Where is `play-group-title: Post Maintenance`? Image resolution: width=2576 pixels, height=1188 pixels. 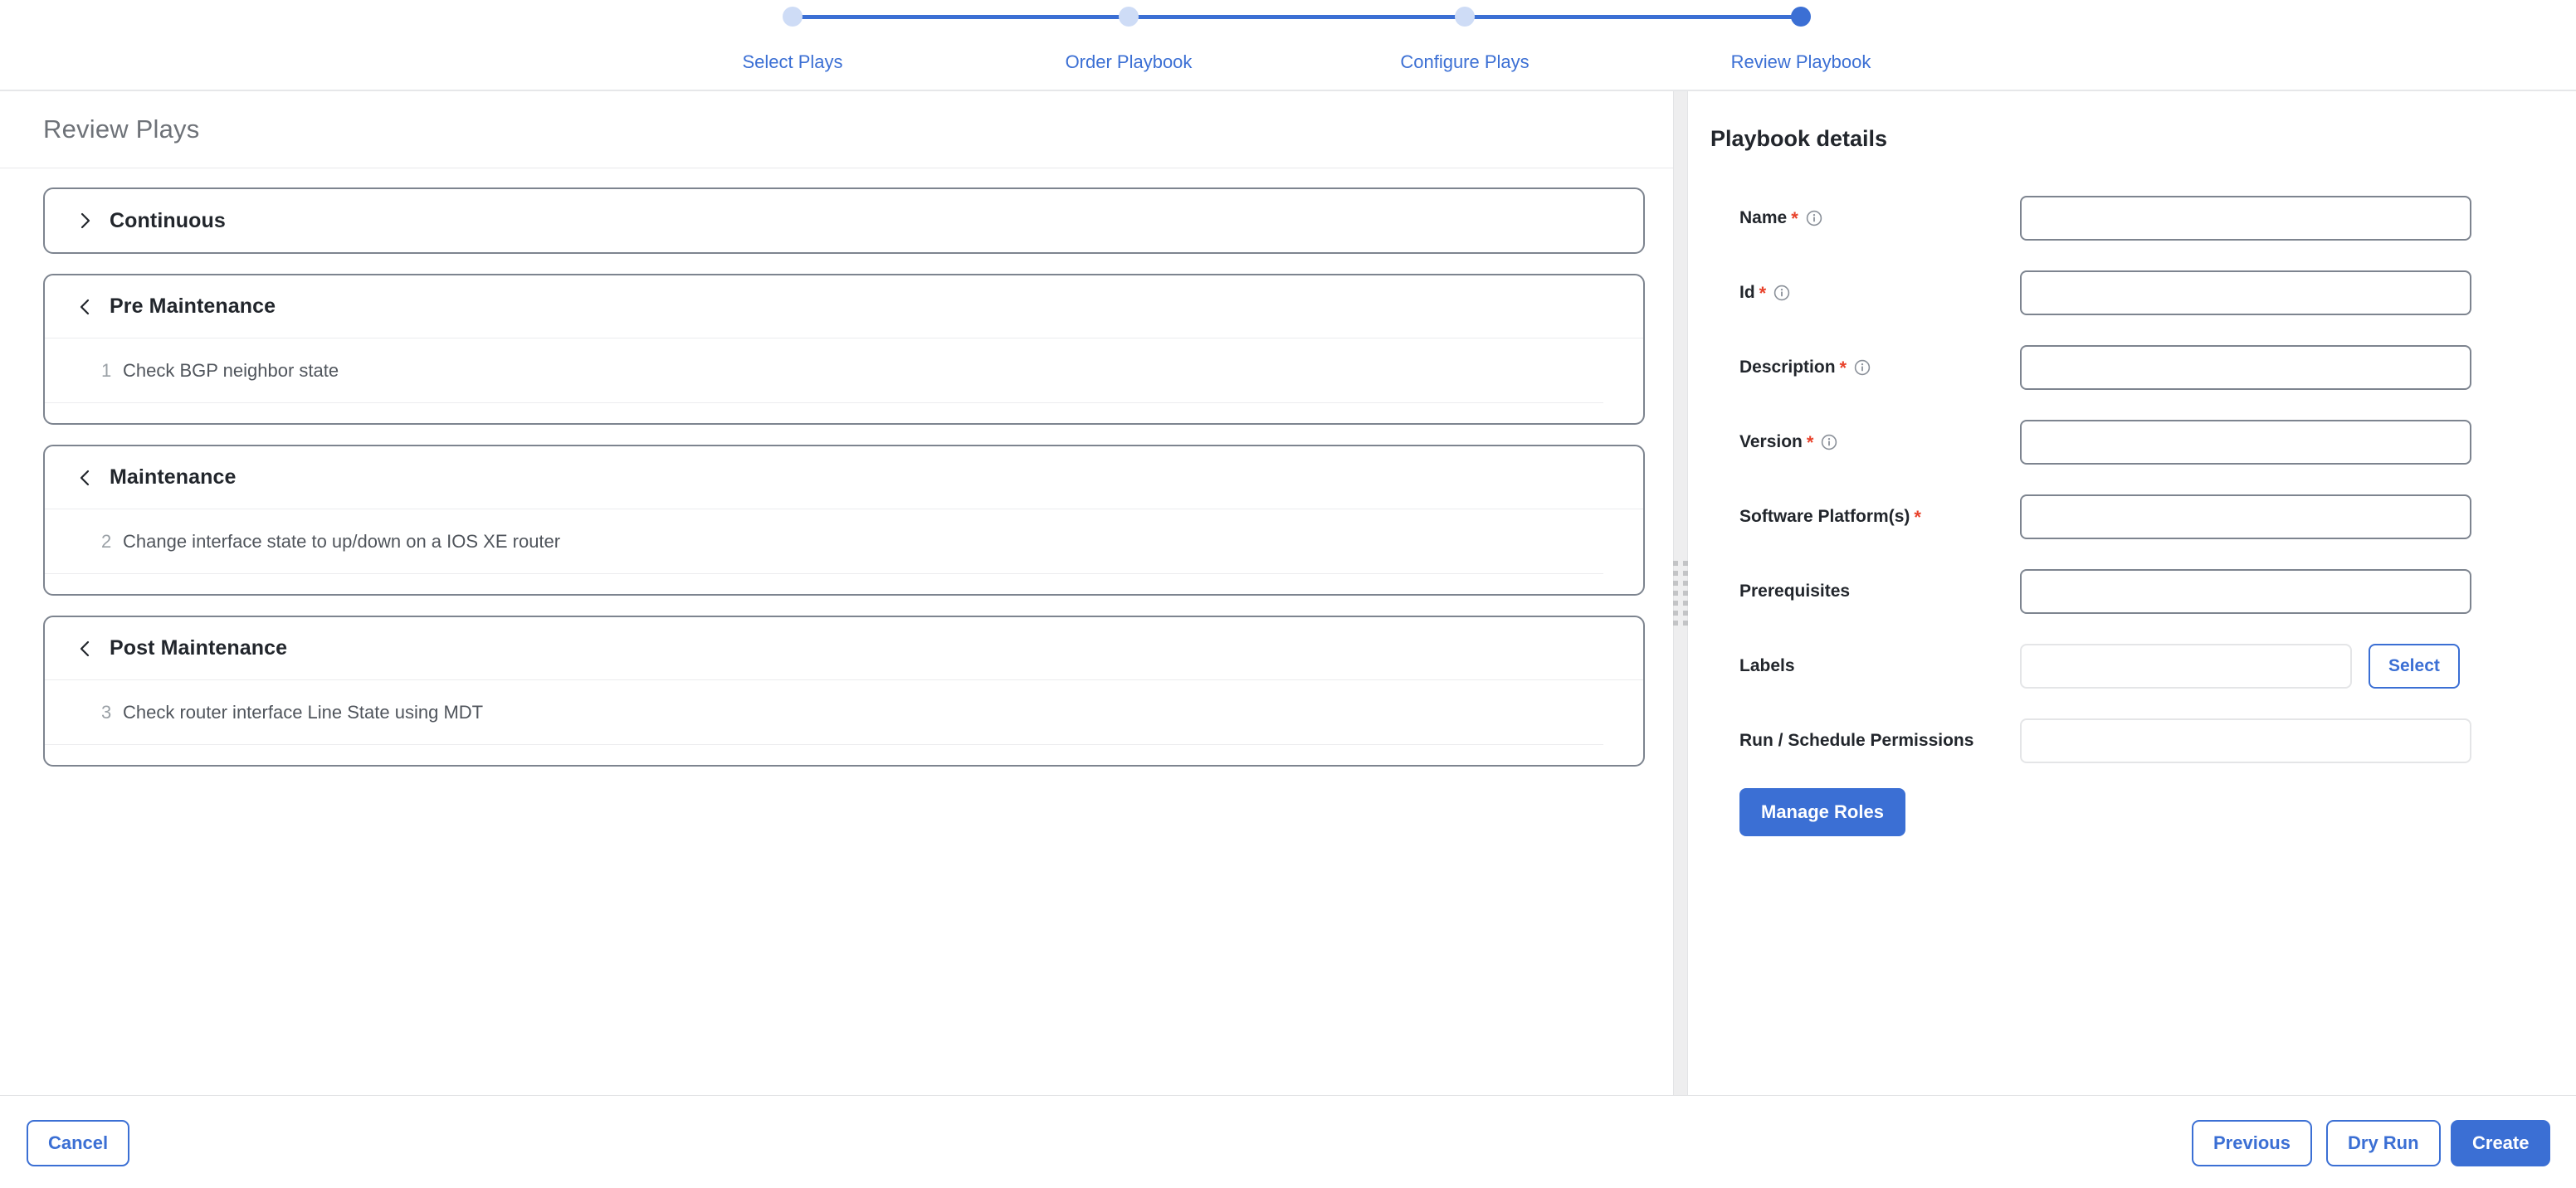 play-group-title: Post Maintenance is located at coordinates (199, 648).